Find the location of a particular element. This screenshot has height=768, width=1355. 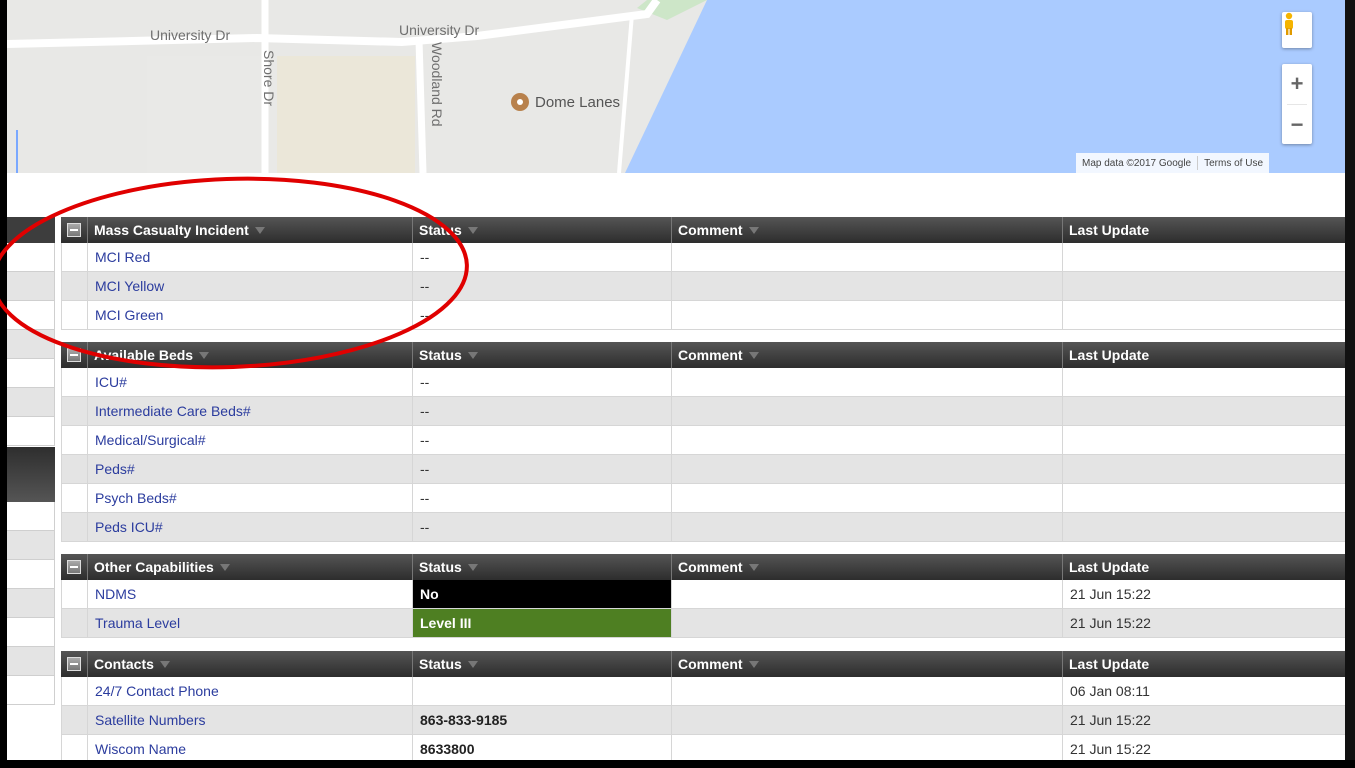

row-name-link: MCI Green is located at coordinates (250, 315).